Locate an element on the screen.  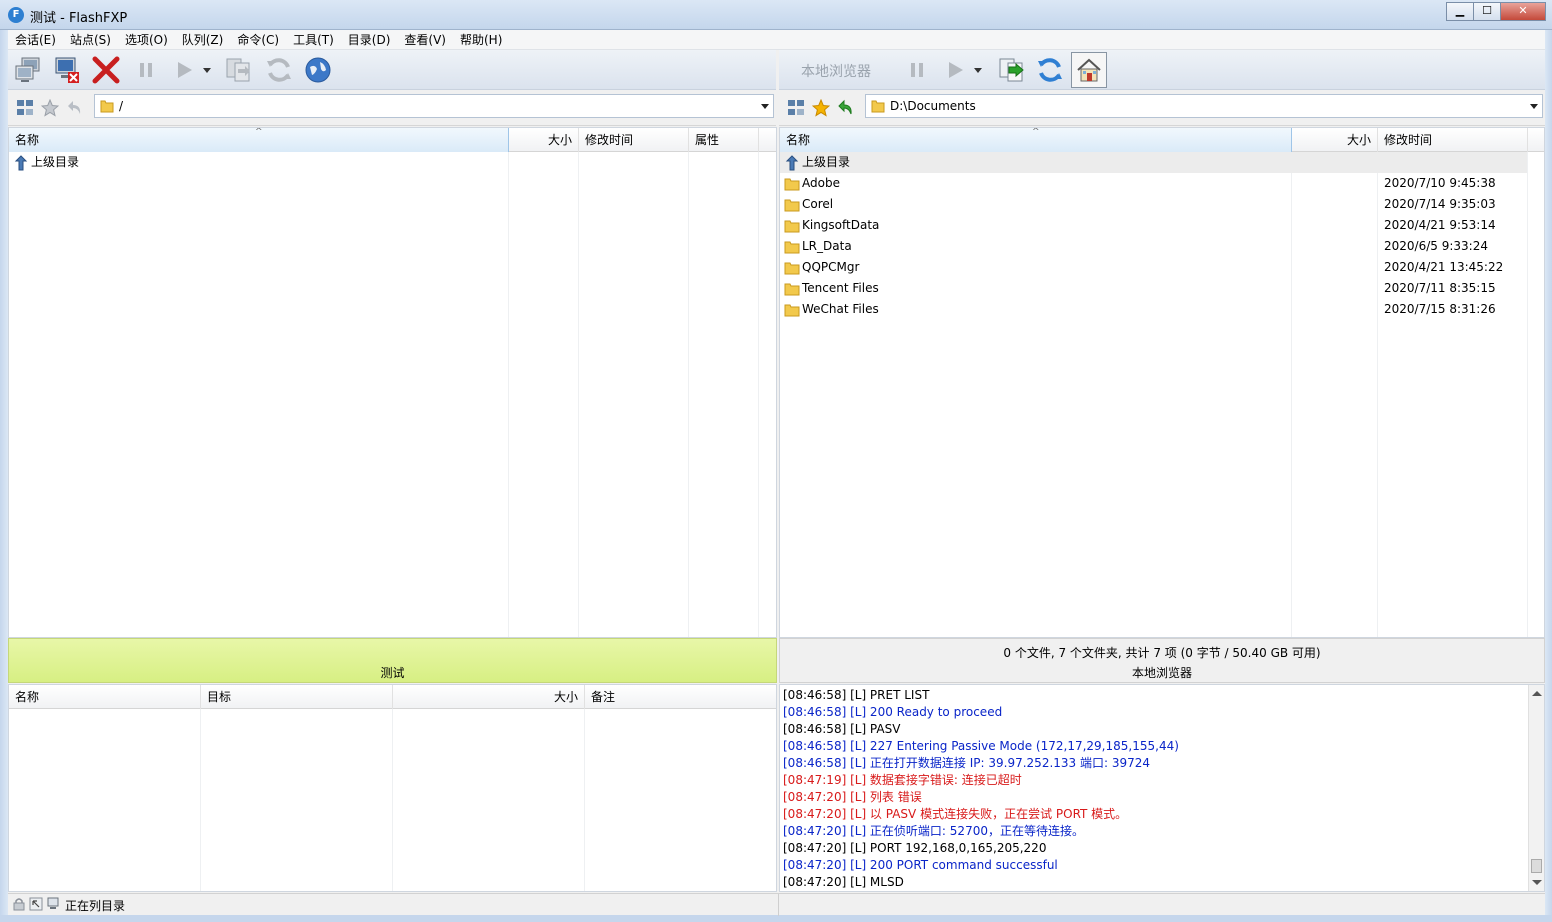
minimize-button: ▁ is located at coordinates (1460, 11).